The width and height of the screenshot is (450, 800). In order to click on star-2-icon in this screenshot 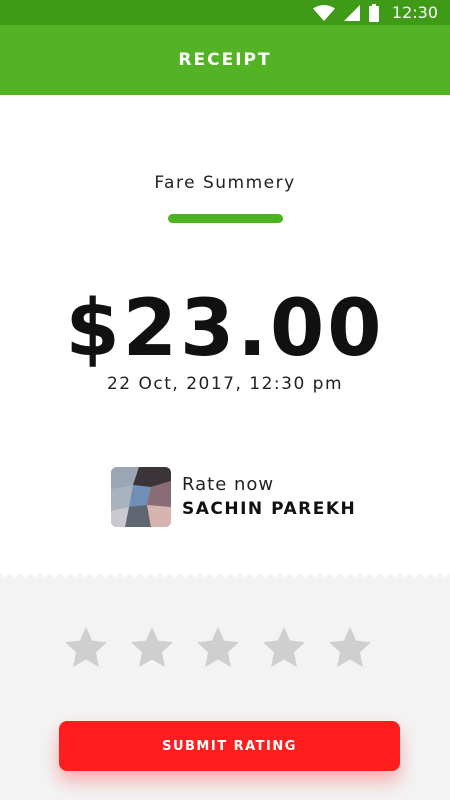, I will do `click(152, 648)`.